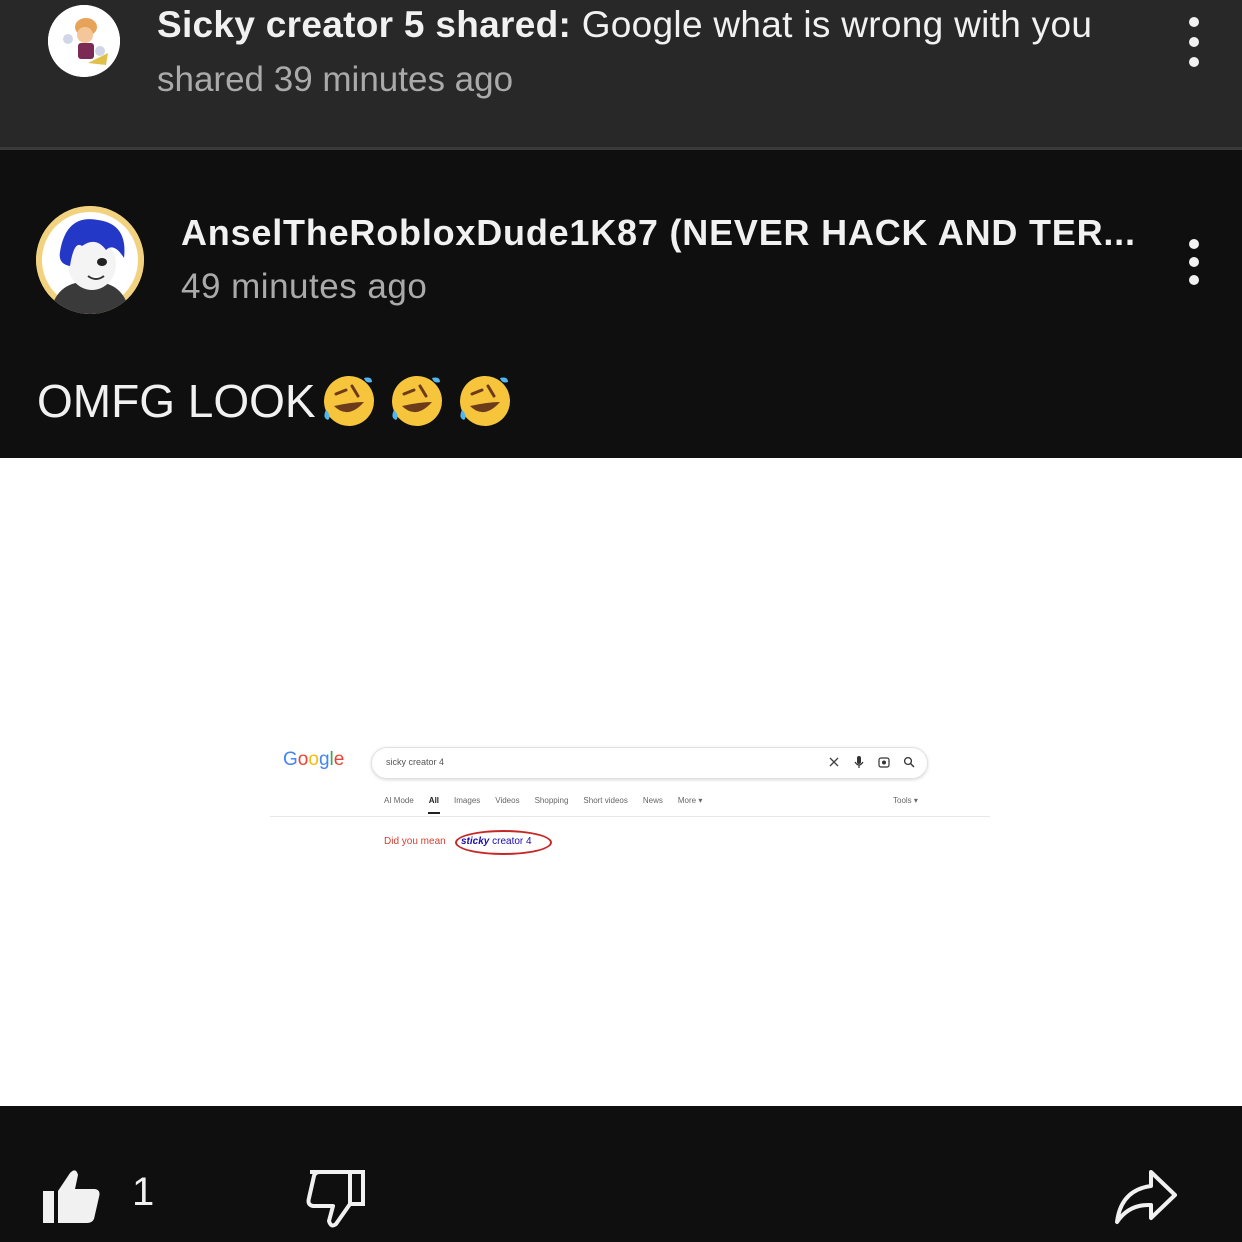 This screenshot has height=1242, width=1242. I want to click on google-logo: Google, so click(313, 760).